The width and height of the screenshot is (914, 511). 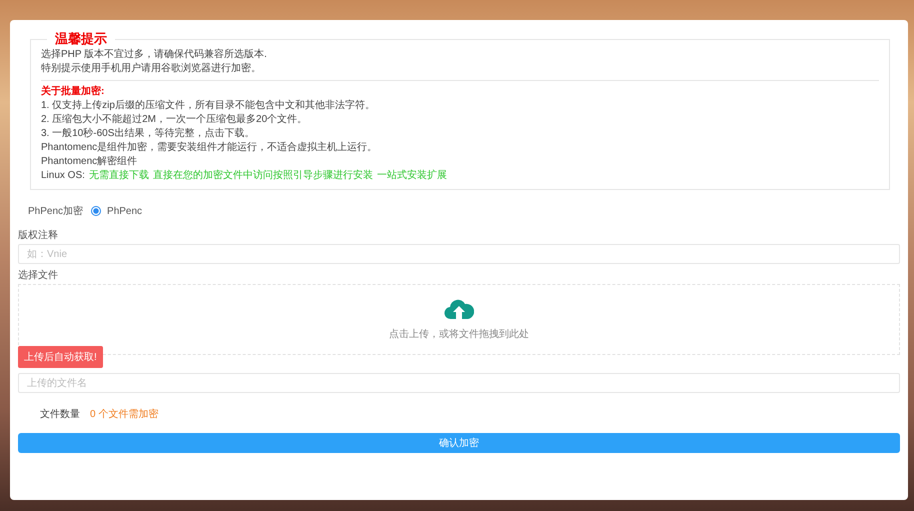 I want to click on notice-text: 特别提示使用手机用户请用谷歌浏览器进行加密。, so click(x=151, y=69).